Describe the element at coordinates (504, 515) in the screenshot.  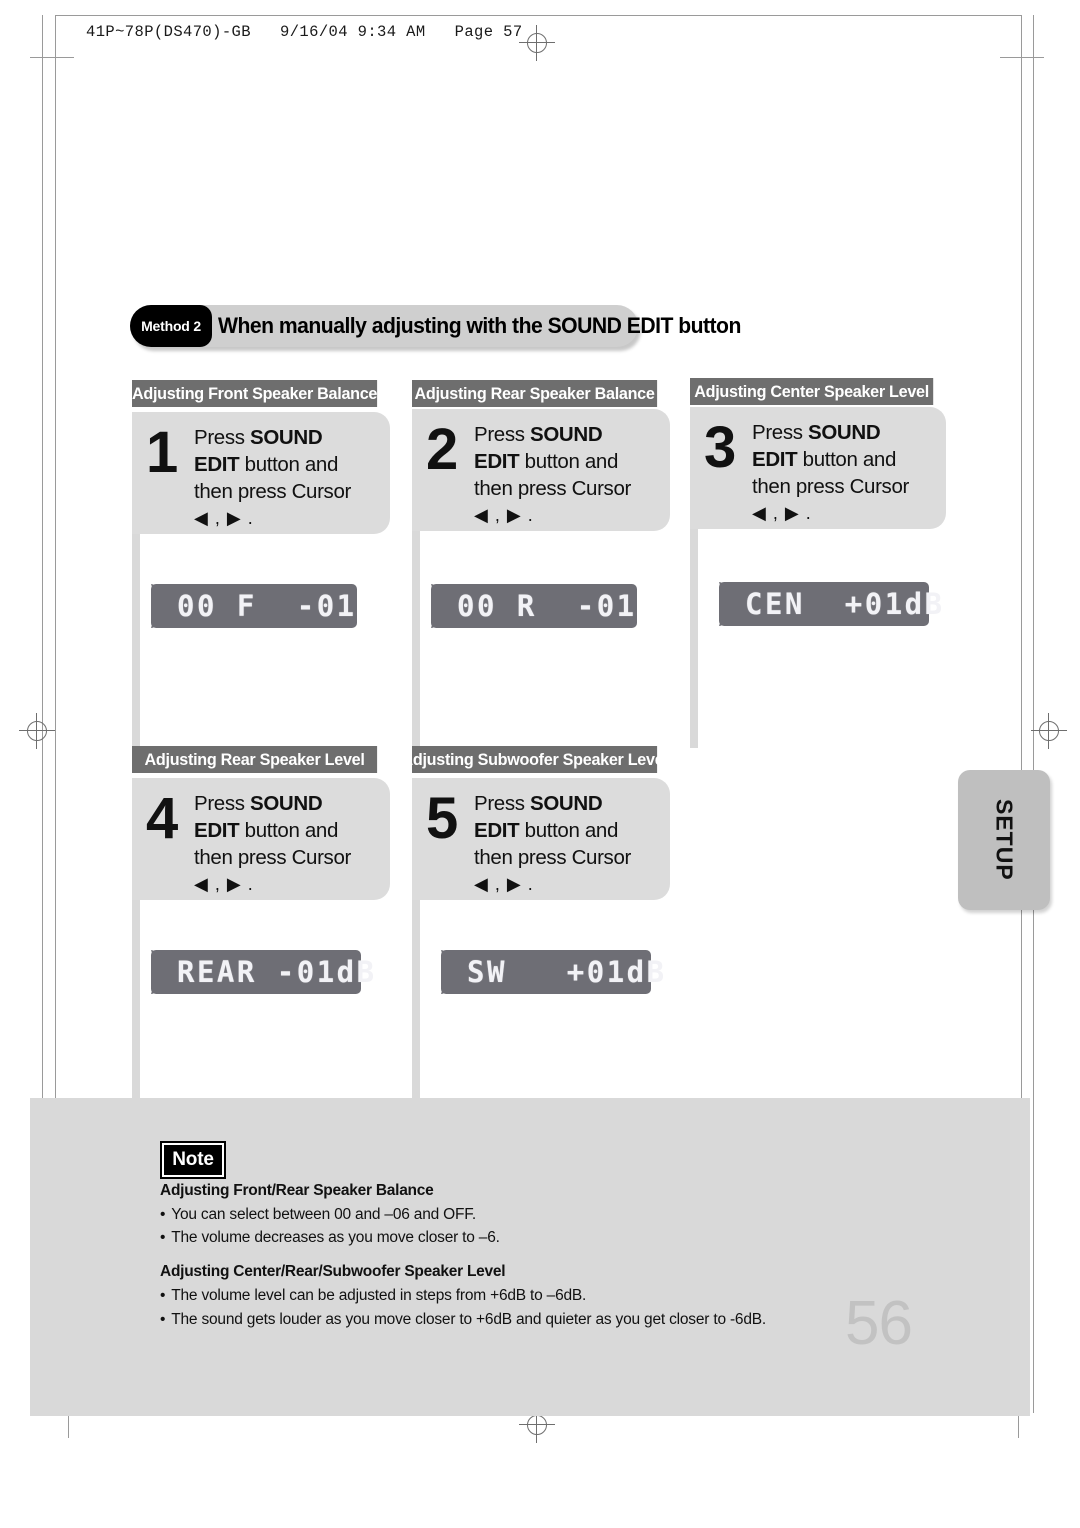
I see `cursor-symbols-2: ◀ , ▶ .` at that location.